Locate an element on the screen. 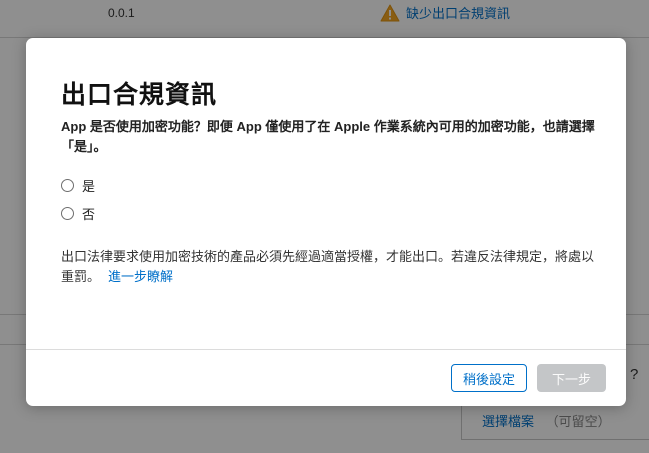  next-button: 下一步 is located at coordinates (571, 378).